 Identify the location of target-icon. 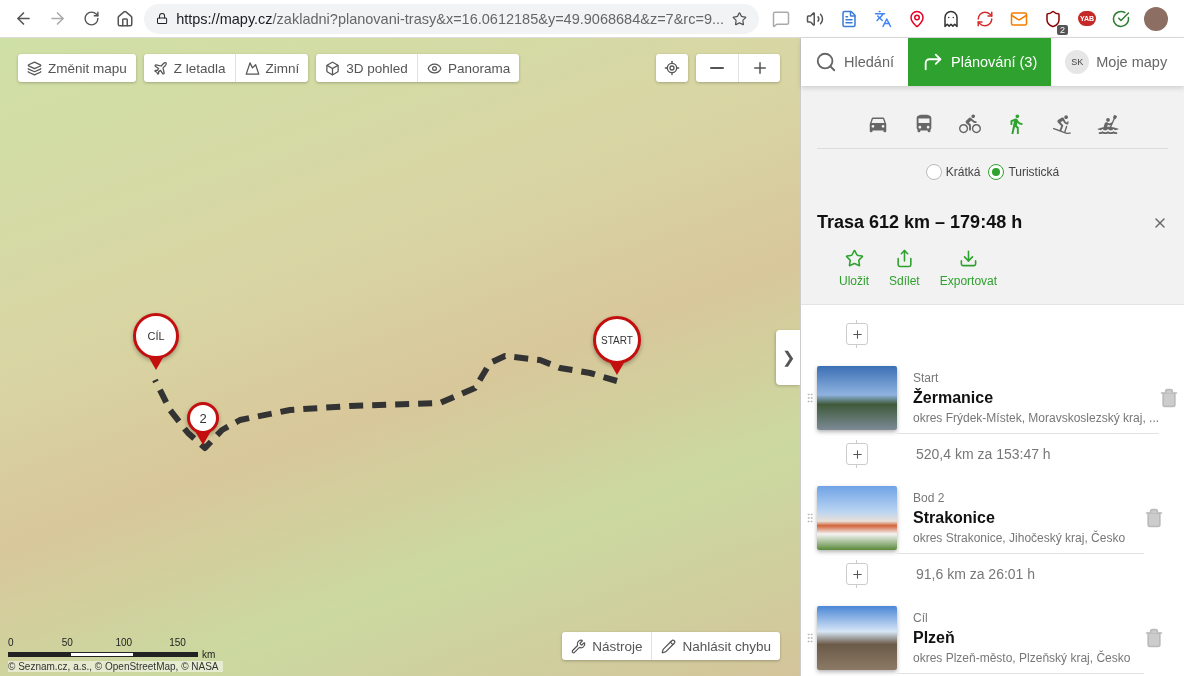
(672, 68).